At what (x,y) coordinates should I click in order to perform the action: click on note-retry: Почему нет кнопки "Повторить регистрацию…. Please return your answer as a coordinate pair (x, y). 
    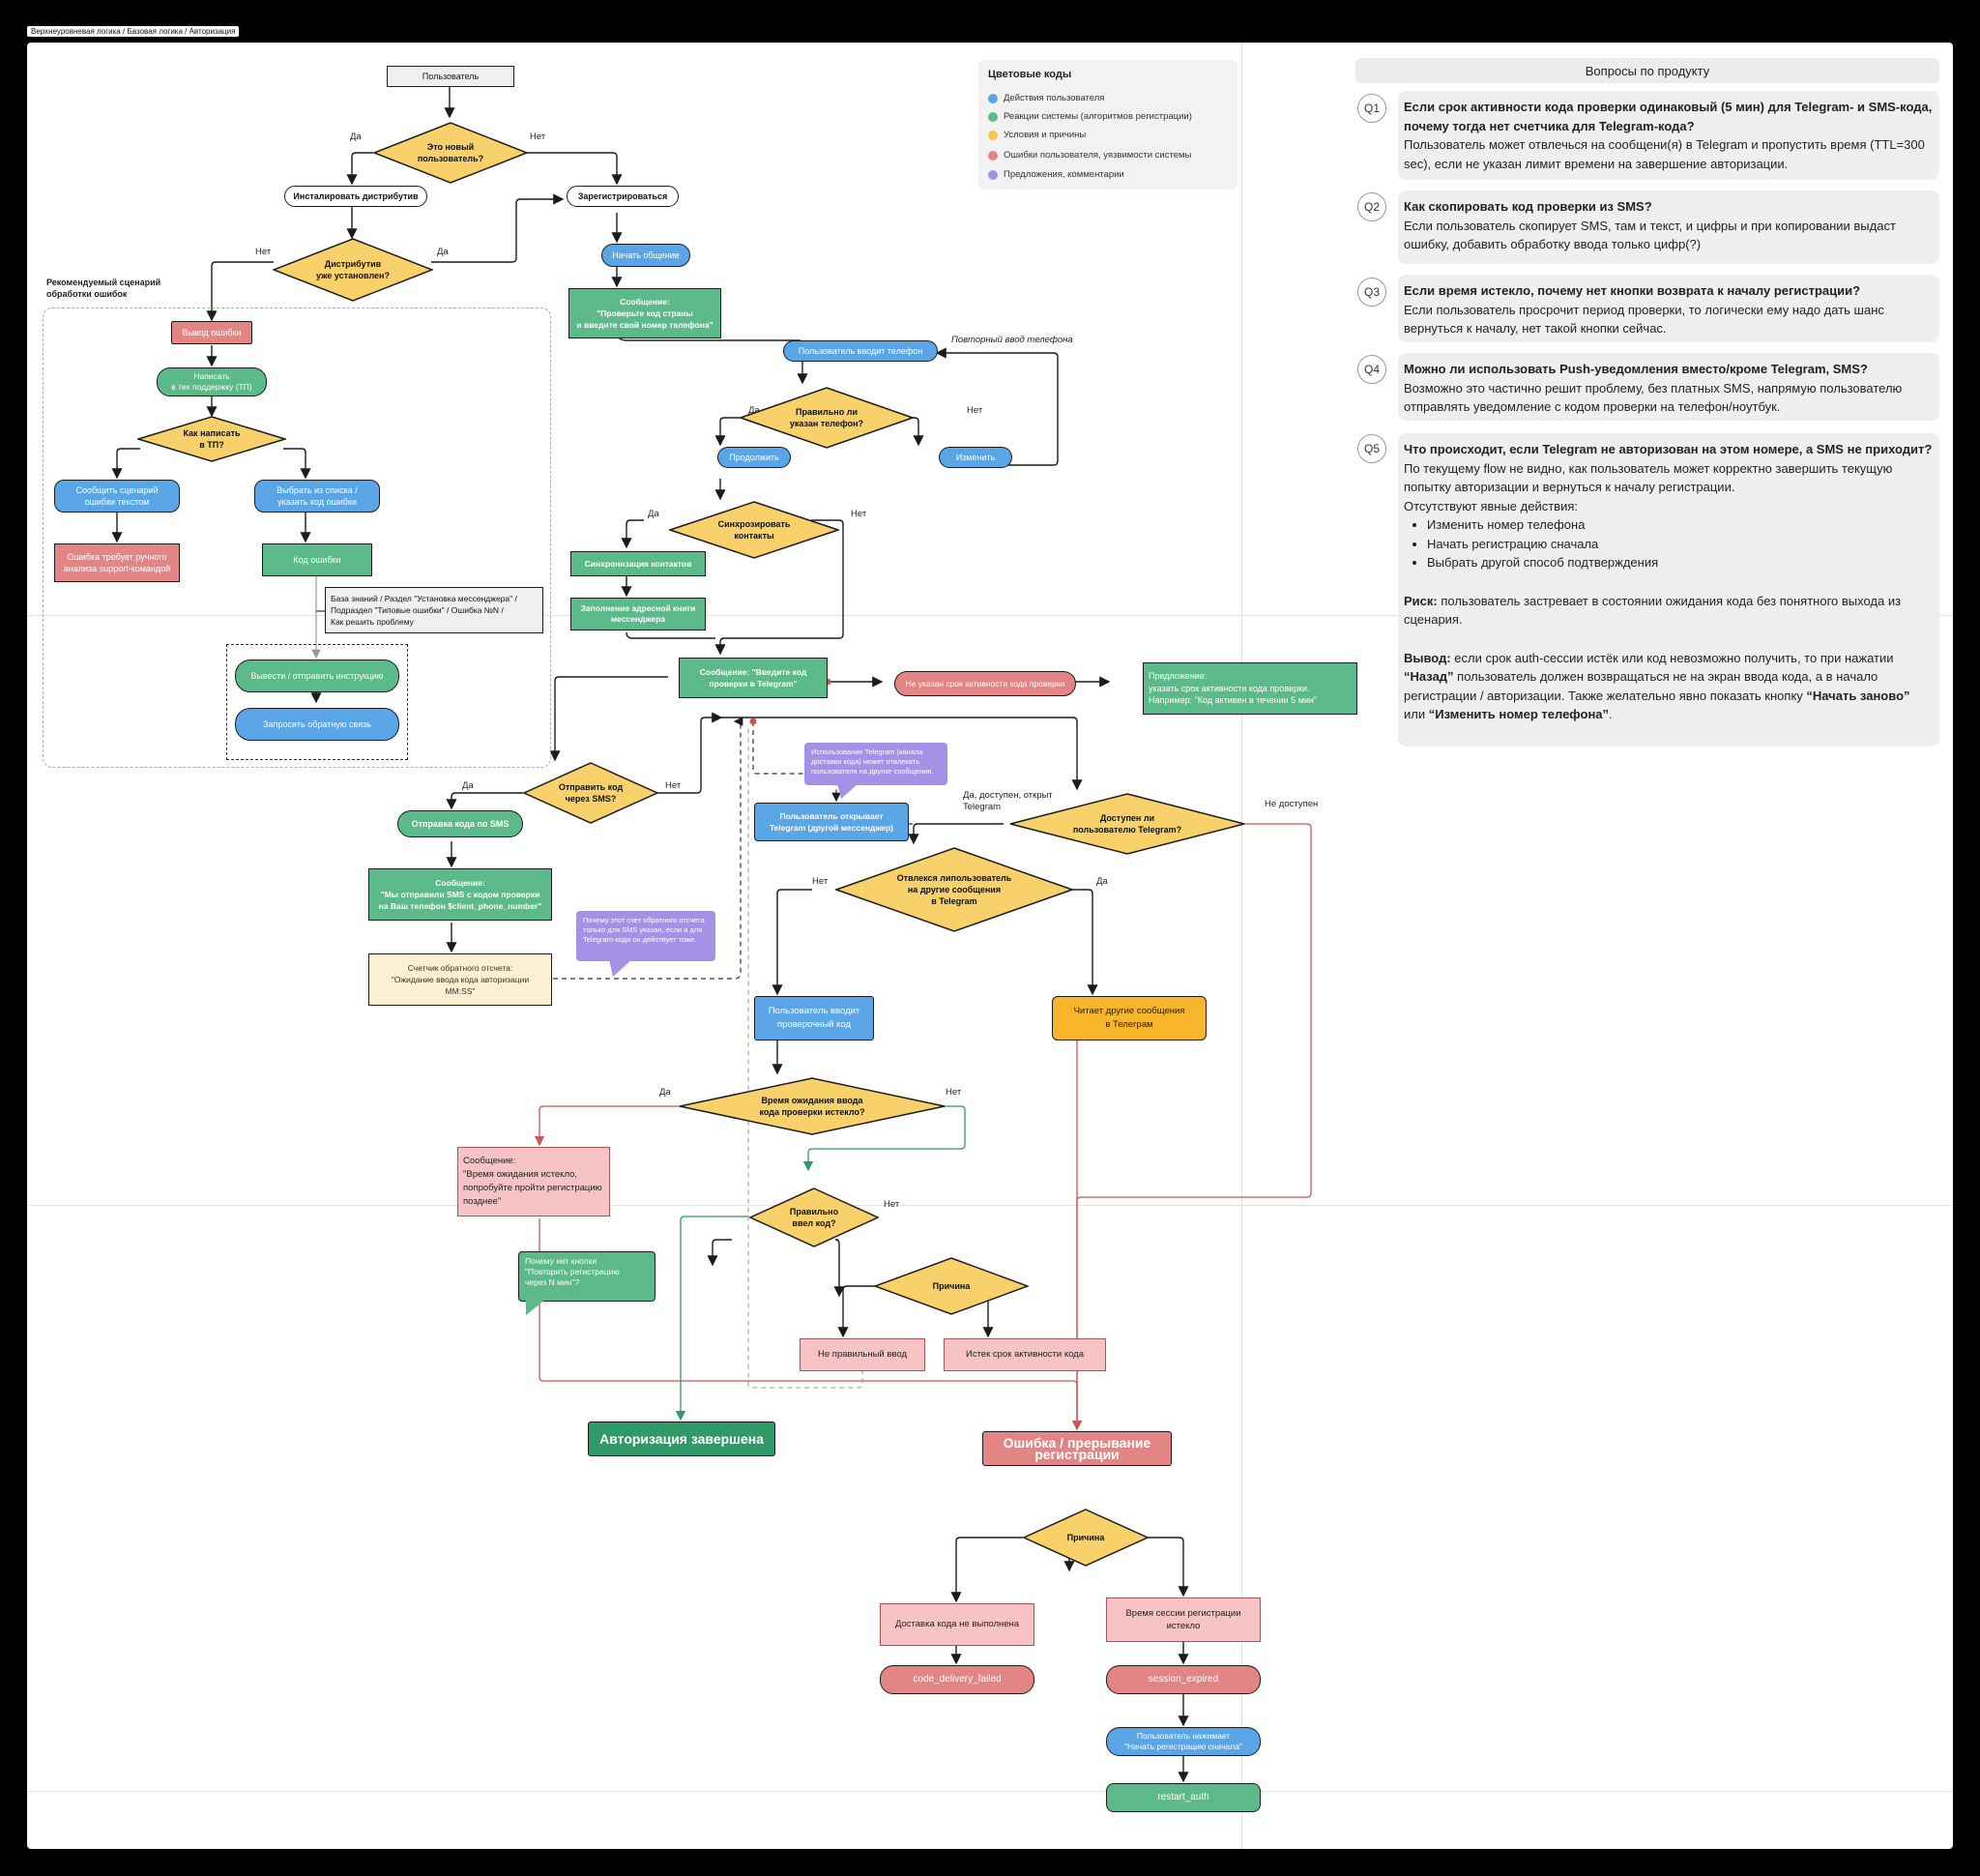
    Looking at the image, I should click on (586, 1276).